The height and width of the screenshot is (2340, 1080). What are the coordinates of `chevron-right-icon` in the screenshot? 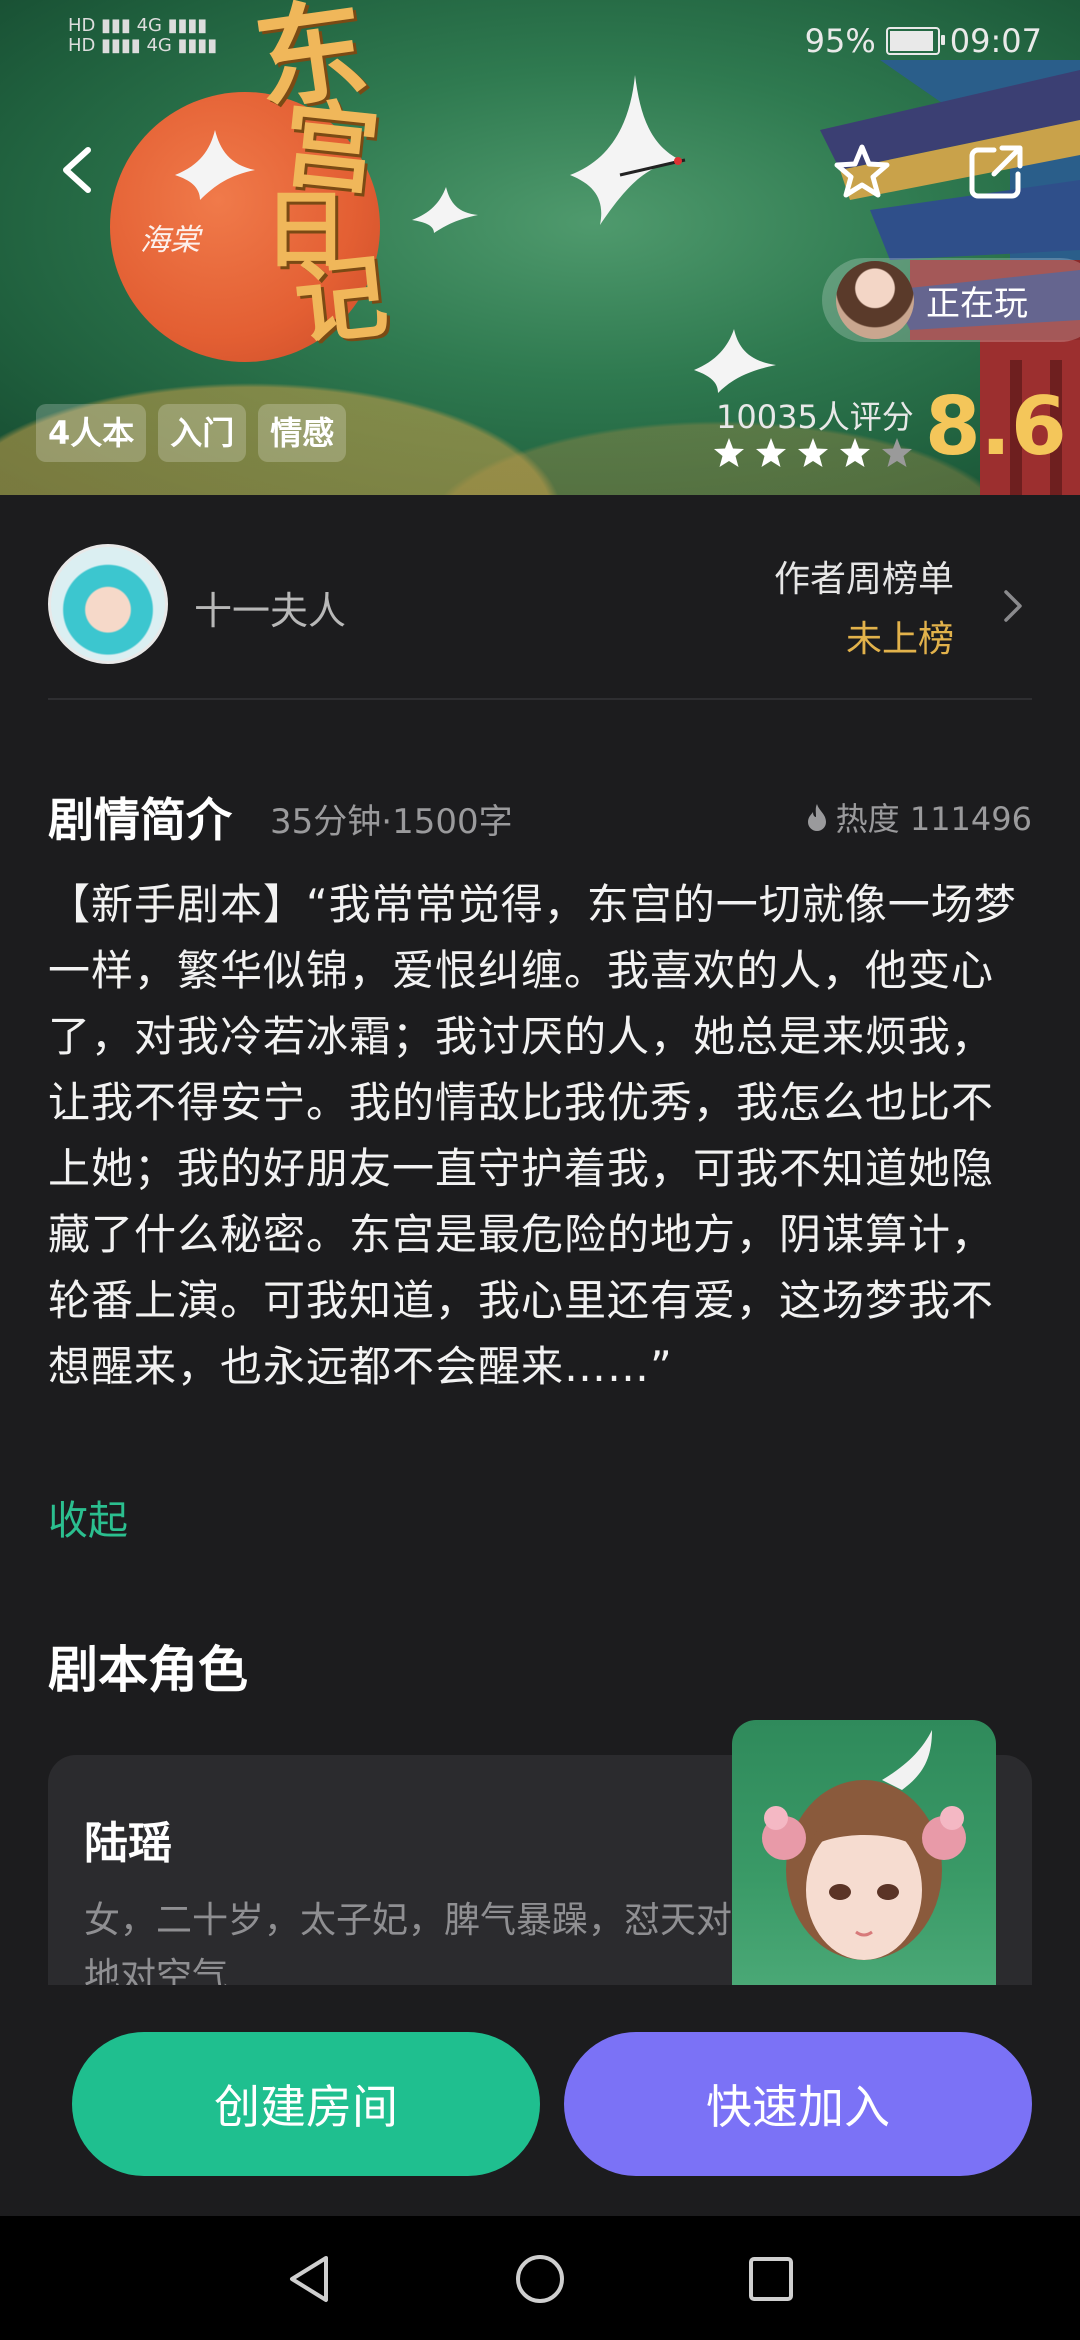 It's located at (1013, 606).